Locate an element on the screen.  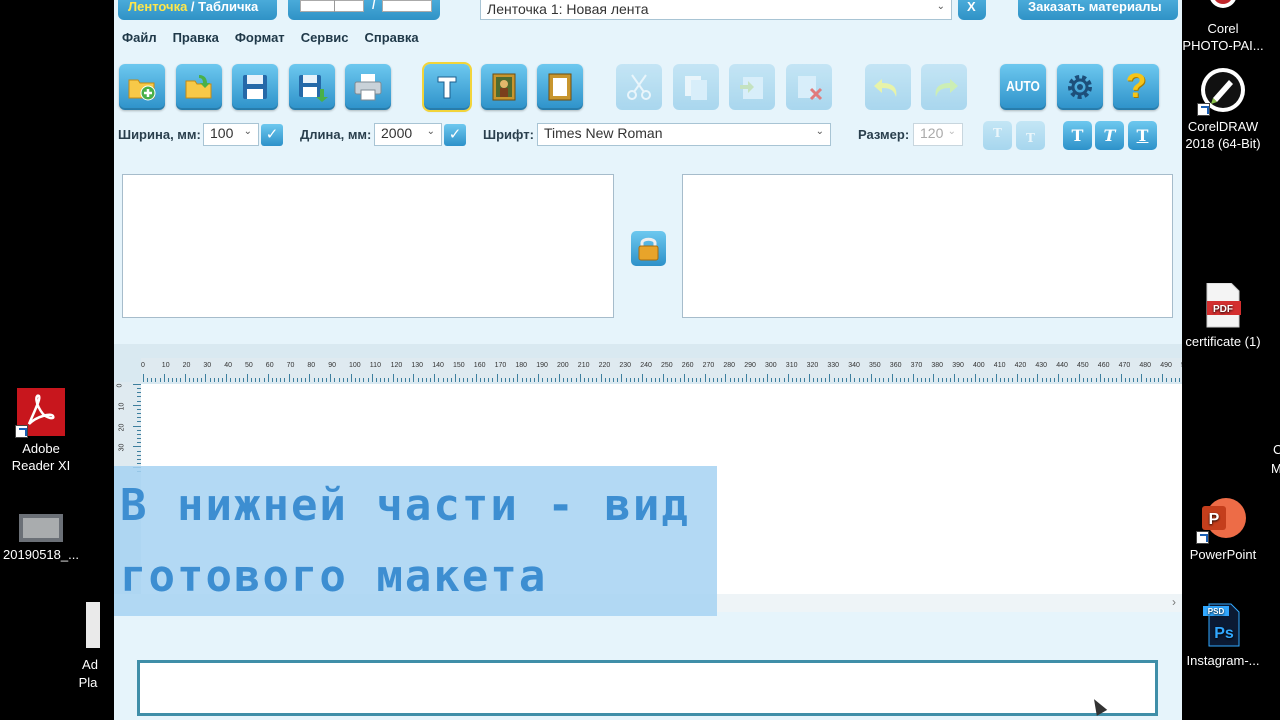
desktop-icon-adobe-reader: Adobe Reader XI is located at coordinates (43, 431).